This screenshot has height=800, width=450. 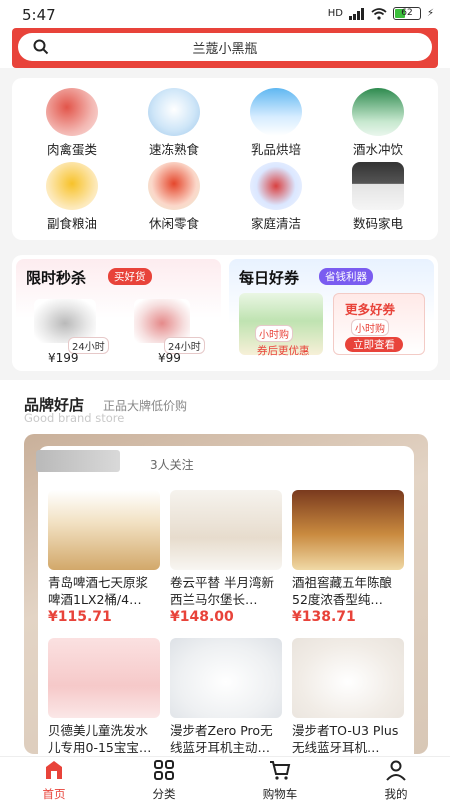 I want to click on tab-label: 分类, so click(x=164, y=793).